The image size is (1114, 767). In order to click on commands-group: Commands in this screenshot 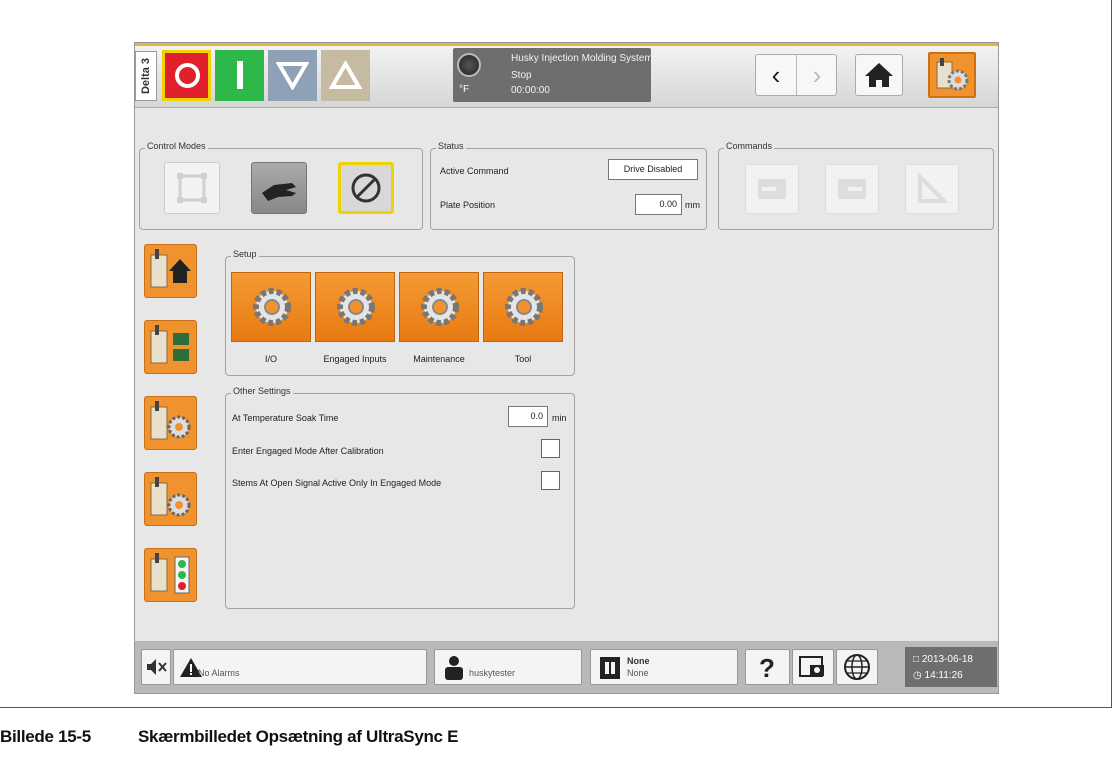, I will do `click(856, 185)`.